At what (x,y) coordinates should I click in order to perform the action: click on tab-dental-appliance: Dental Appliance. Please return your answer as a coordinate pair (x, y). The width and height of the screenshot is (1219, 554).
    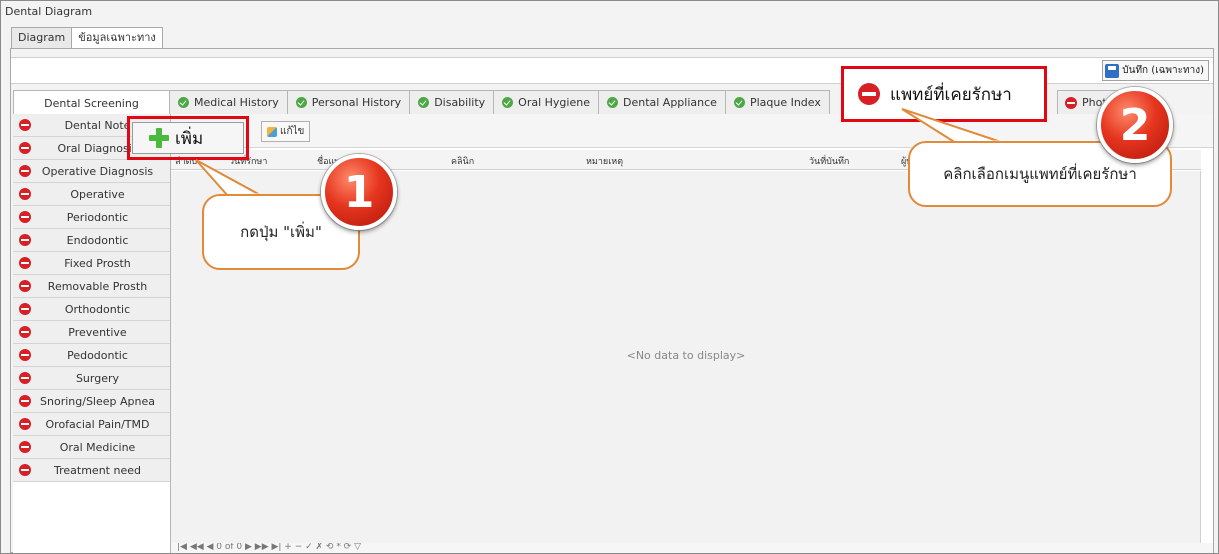
    Looking at the image, I should click on (661, 102).